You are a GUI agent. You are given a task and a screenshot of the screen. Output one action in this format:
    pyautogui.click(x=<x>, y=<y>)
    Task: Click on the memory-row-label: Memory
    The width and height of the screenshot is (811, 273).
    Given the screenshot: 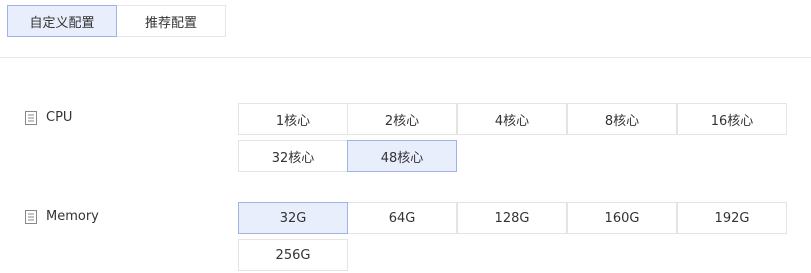 What is the action you would take?
    pyautogui.click(x=61, y=216)
    